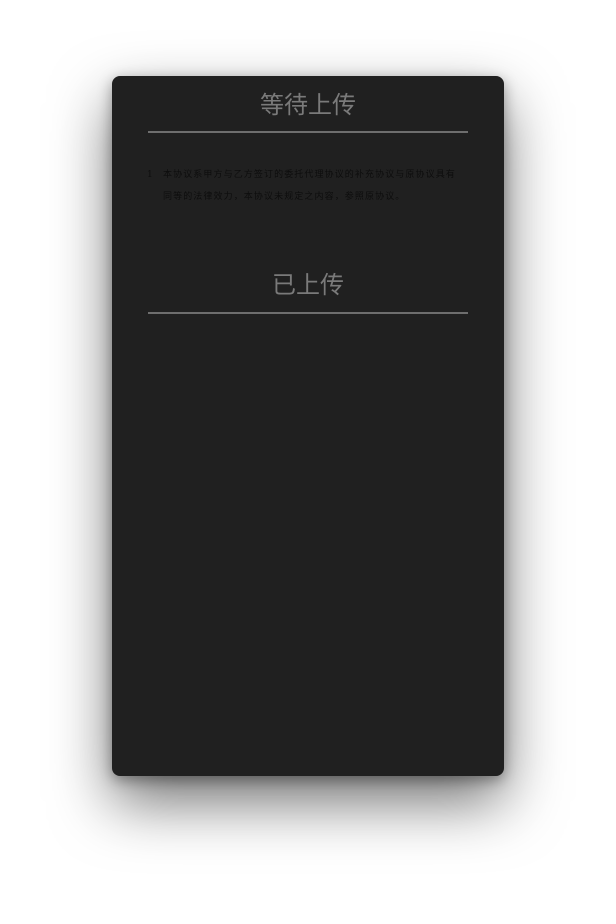  I want to click on uploaded-divider, so click(308, 313).